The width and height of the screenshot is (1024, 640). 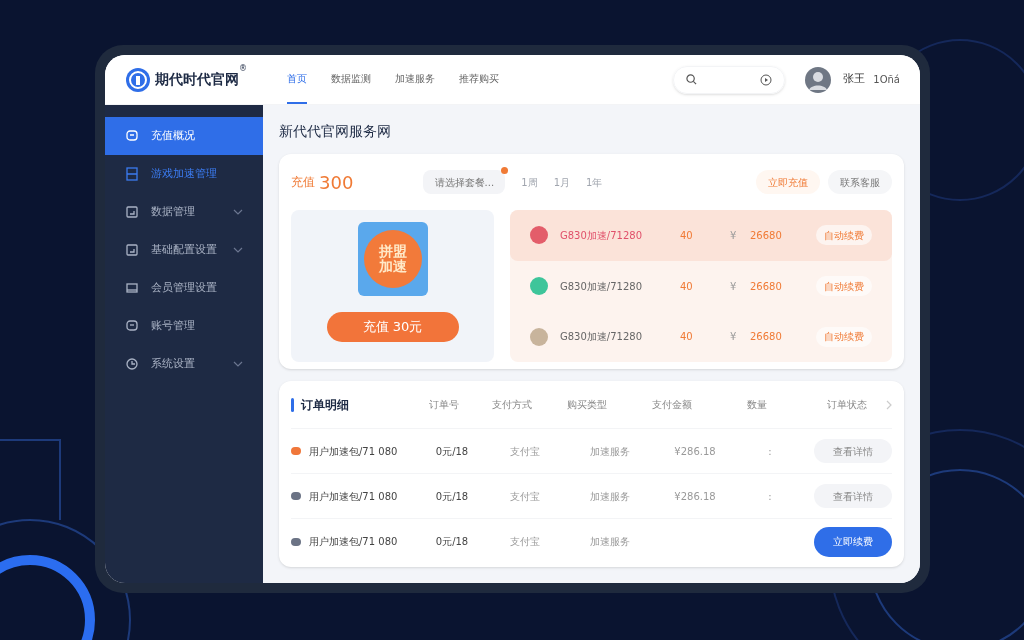 I want to click on period-tab: 1年, so click(x=594, y=182).